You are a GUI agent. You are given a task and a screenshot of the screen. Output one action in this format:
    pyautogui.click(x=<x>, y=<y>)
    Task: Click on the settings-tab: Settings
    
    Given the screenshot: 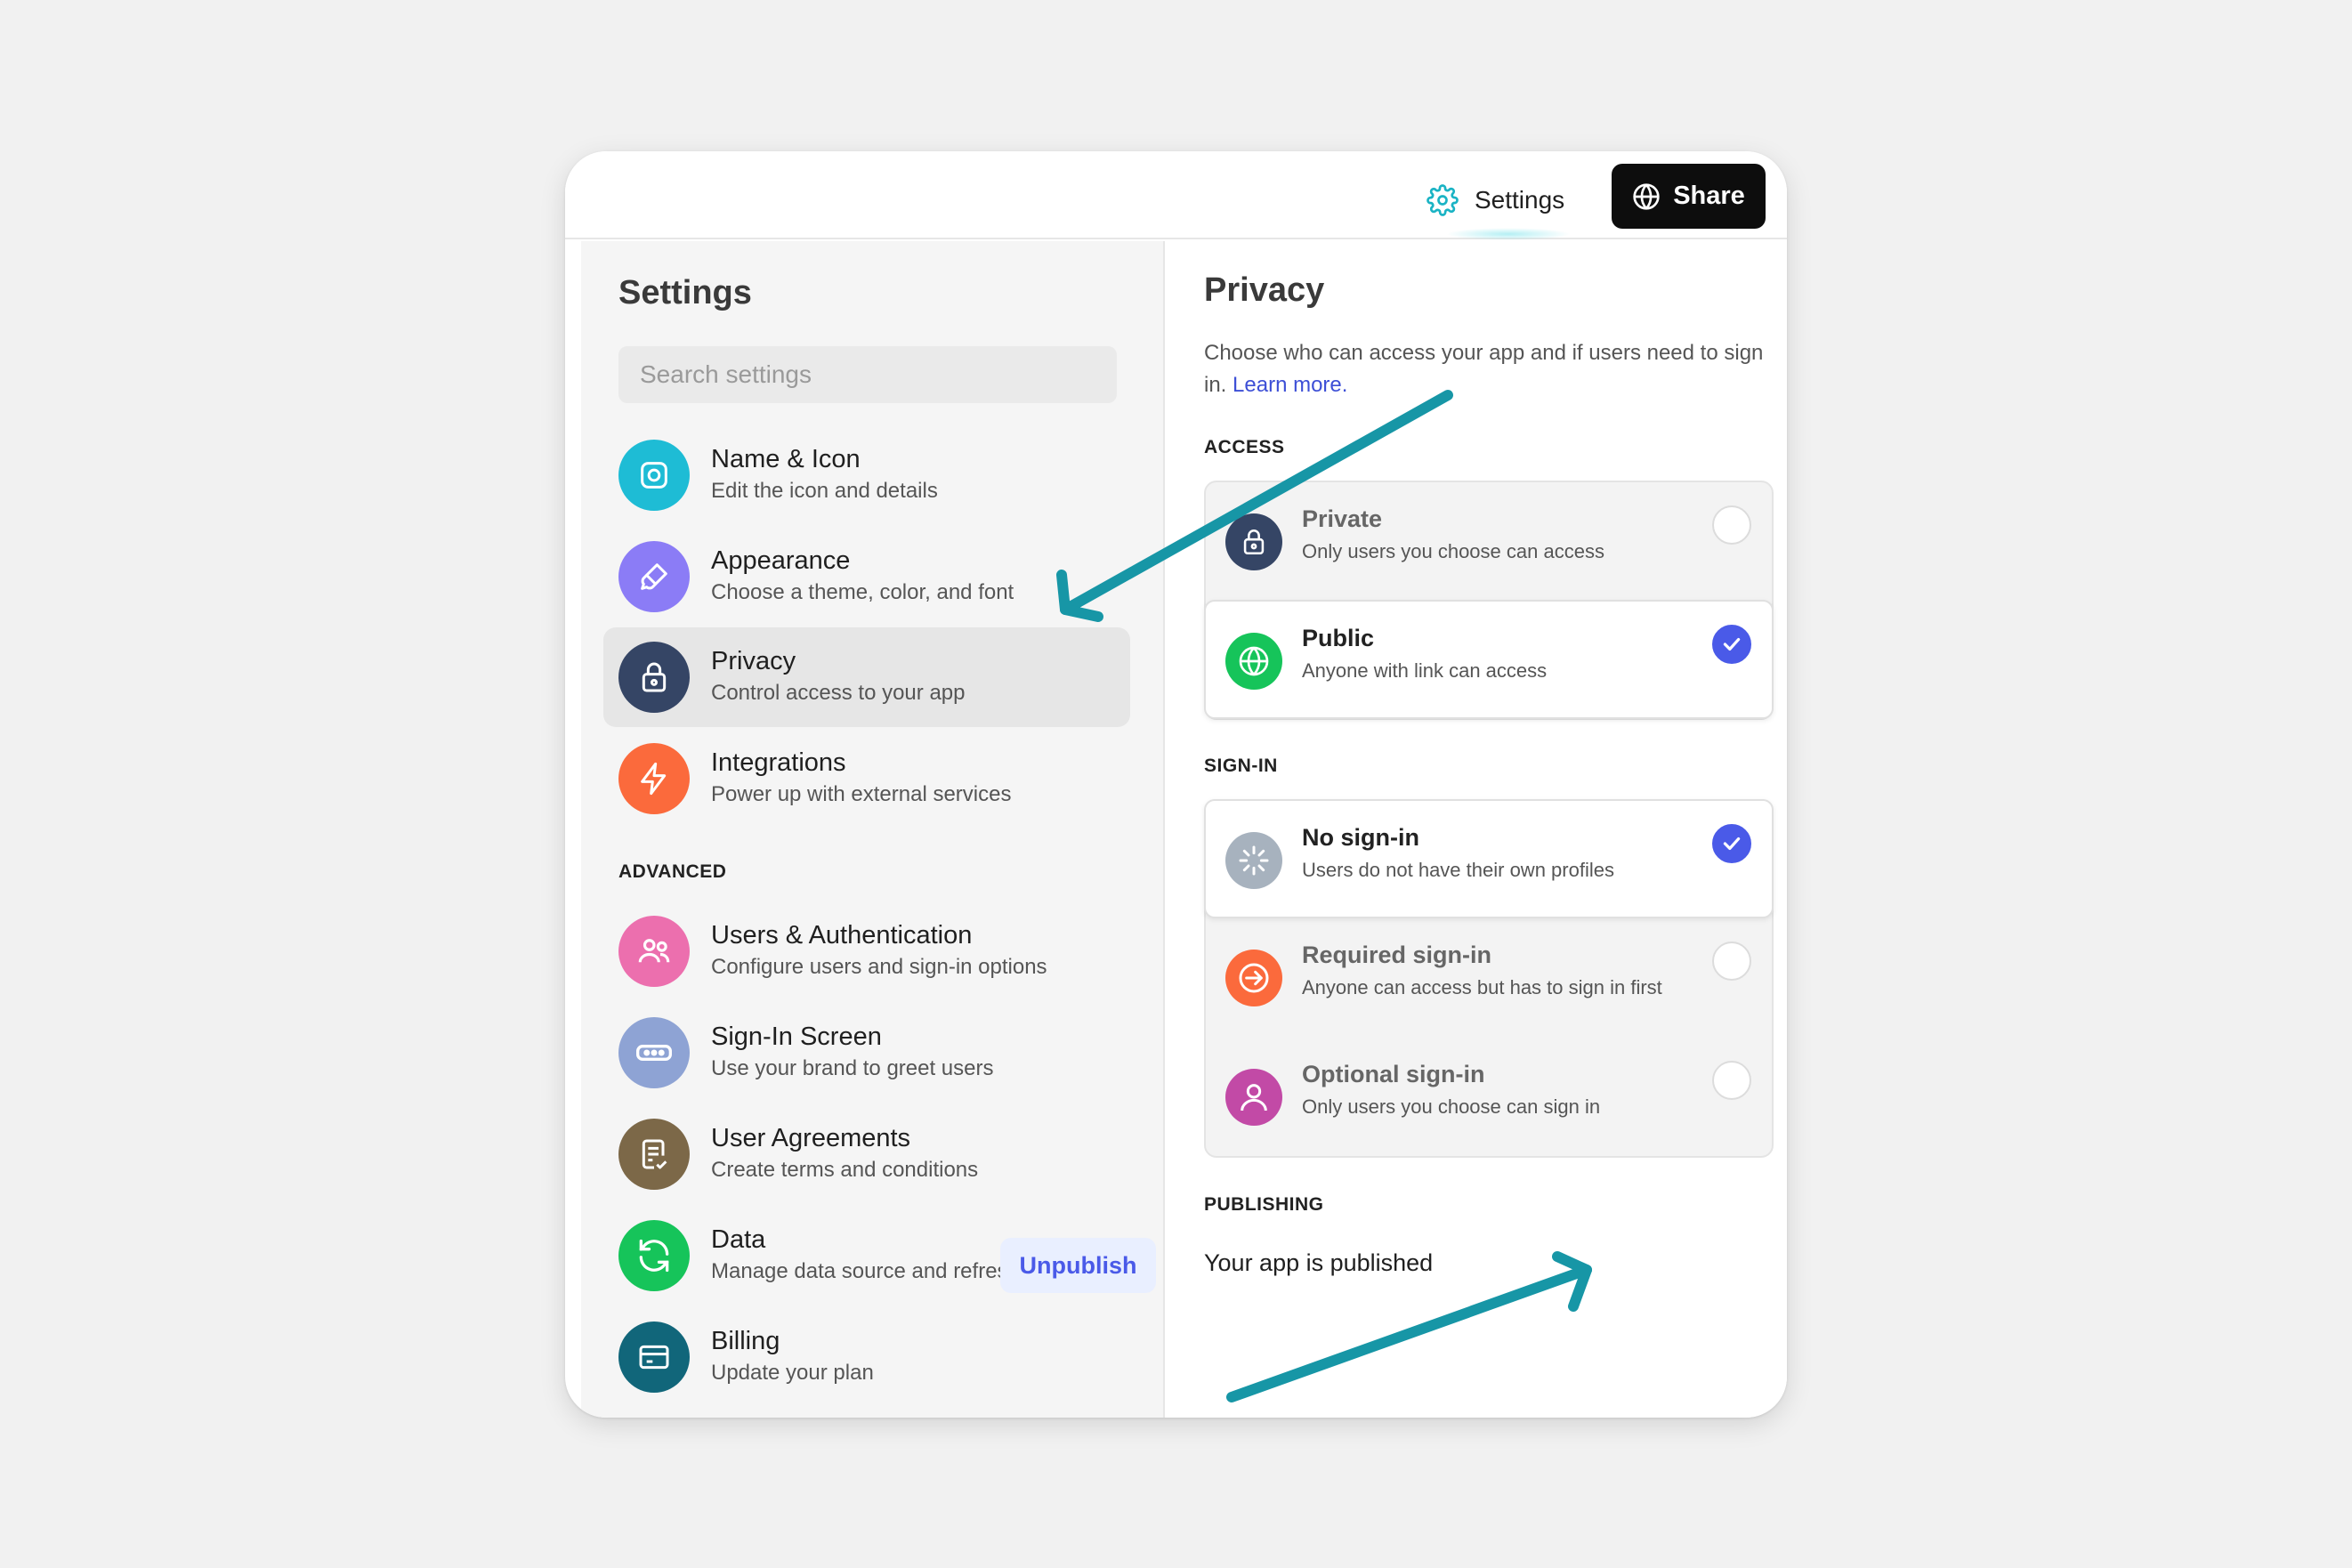 What is the action you would take?
    pyautogui.click(x=1496, y=200)
    